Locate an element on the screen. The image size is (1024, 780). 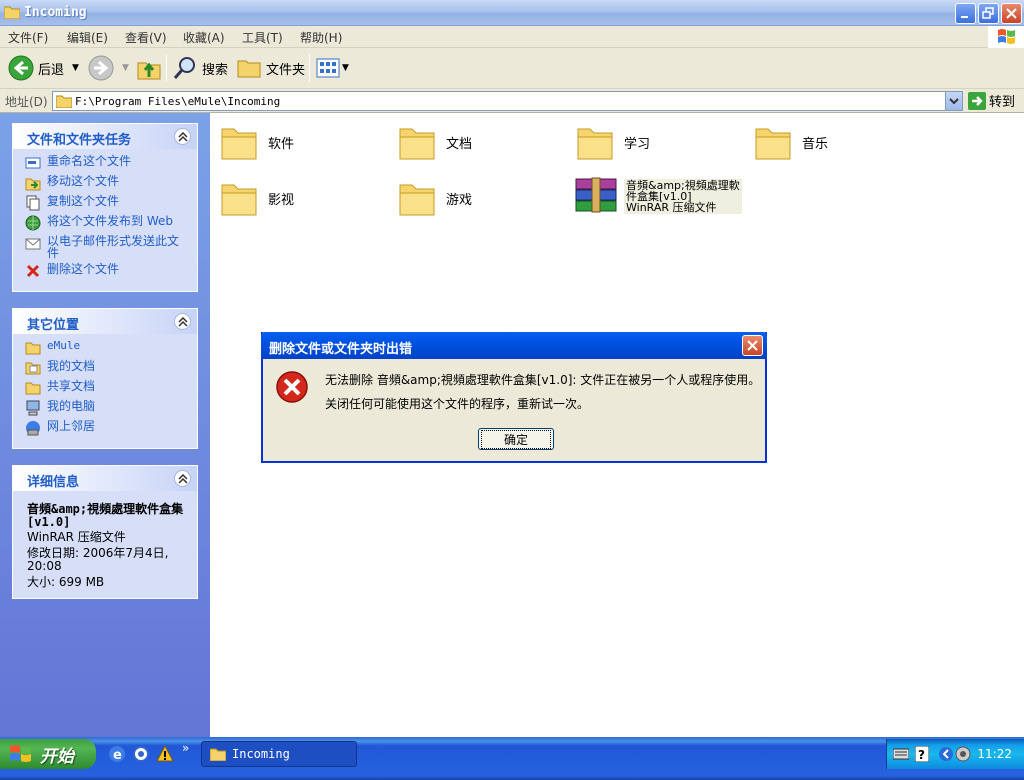
toolbar: 后退 ▼ ▼ 搜索 文件夹 ▼ is located at coordinates (512, 68).